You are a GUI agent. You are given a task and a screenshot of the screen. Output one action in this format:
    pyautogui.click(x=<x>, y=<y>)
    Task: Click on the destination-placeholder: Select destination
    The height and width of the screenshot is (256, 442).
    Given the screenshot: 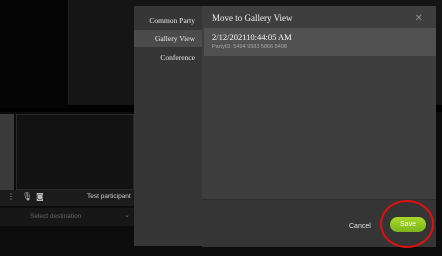 What is the action you would take?
    pyautogui.click(x=56, y=216)
    